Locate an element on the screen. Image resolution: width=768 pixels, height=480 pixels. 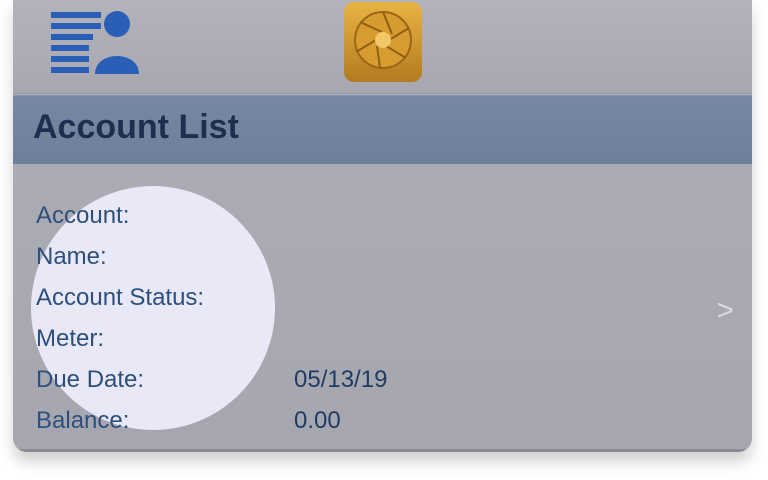
field-row-account-status: Account Status: is located at coordinates (120, 298).